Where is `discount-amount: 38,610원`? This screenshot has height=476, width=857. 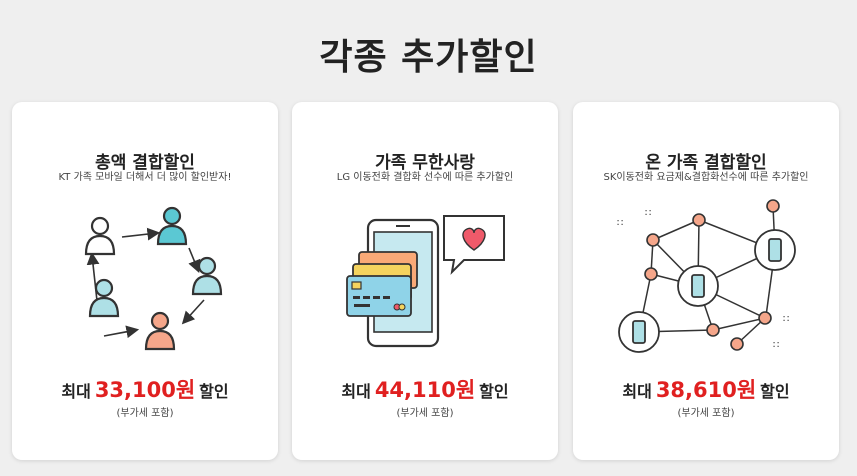
discount-amount: 38,610원 is located at coordinates (706, 390).